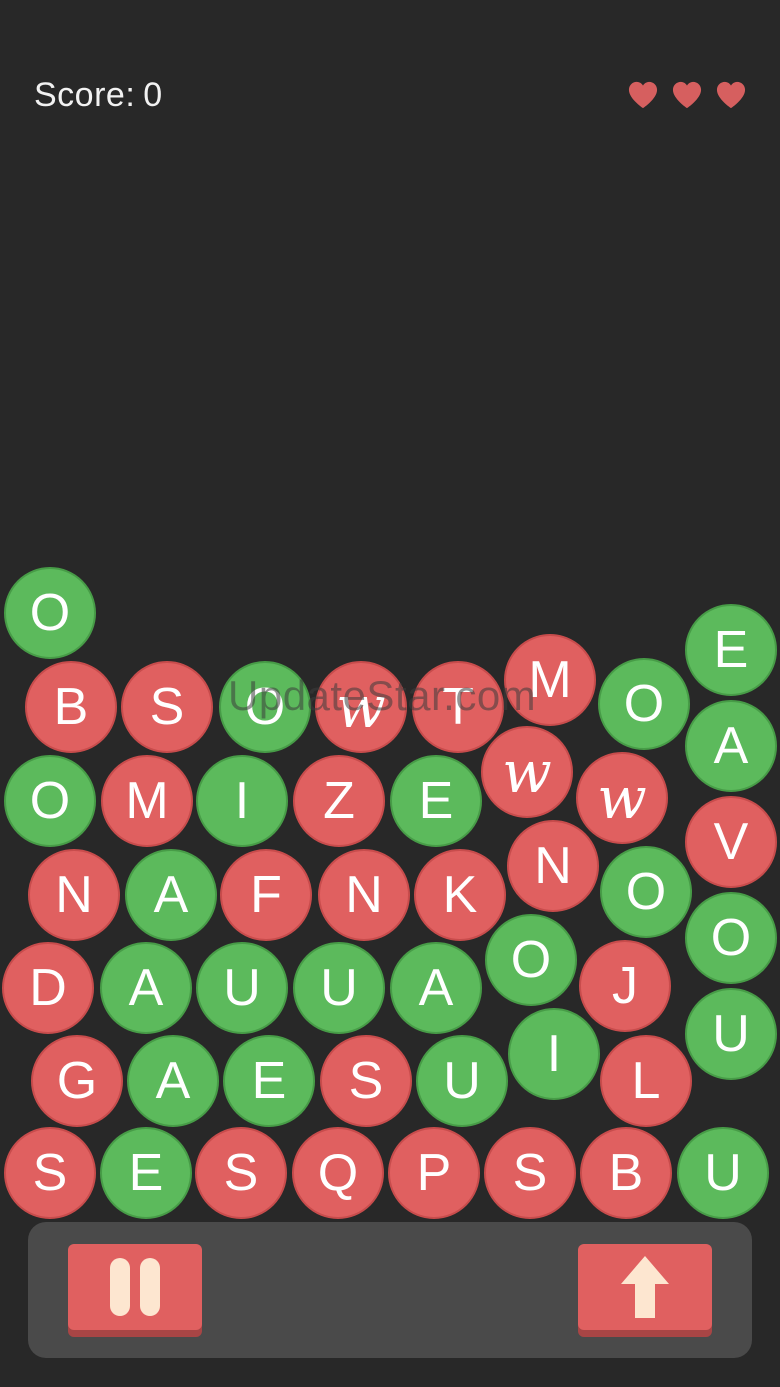 This screenshot has width=780, height=1387. I want to click on arrow-up-icon, so click(645, 1287).